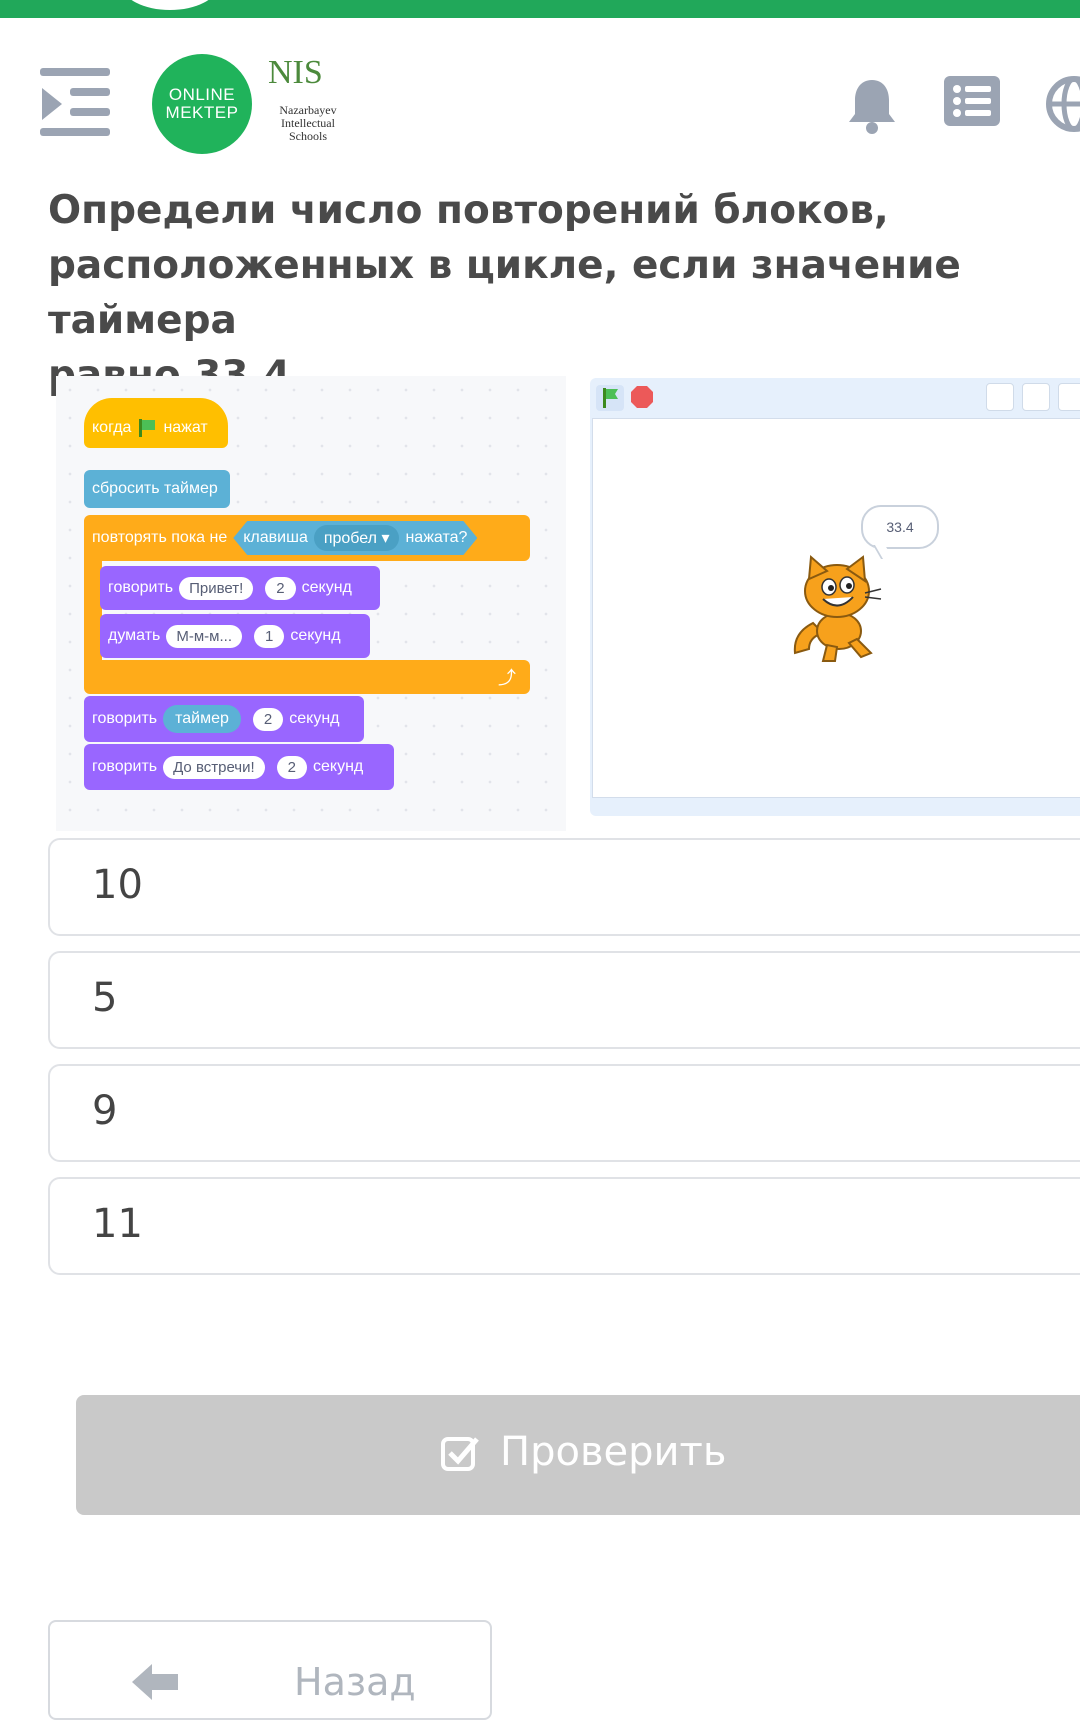 The height and width of the screenshot is (1720, 1080). I want to click on top-accent-bar, so click(540, 9).